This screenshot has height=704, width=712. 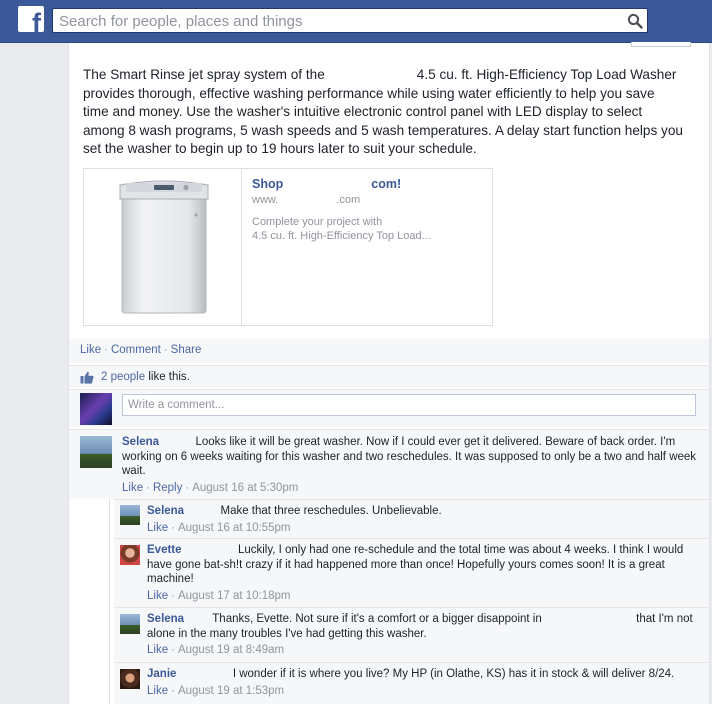 What do you see at coordinates (367, 184) in the screenshot?
I see `preview-title: Shop com!` at bounding box center [367, 184].